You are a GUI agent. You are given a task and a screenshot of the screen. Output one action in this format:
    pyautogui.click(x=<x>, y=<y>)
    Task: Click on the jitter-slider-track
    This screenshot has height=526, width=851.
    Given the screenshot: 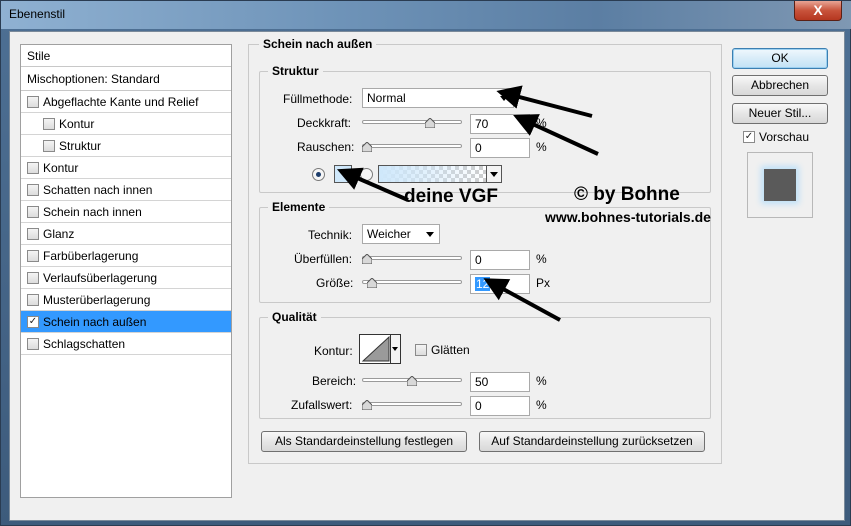 What is the action you would take?
    pyautogui.click(x=412, y=404)
    